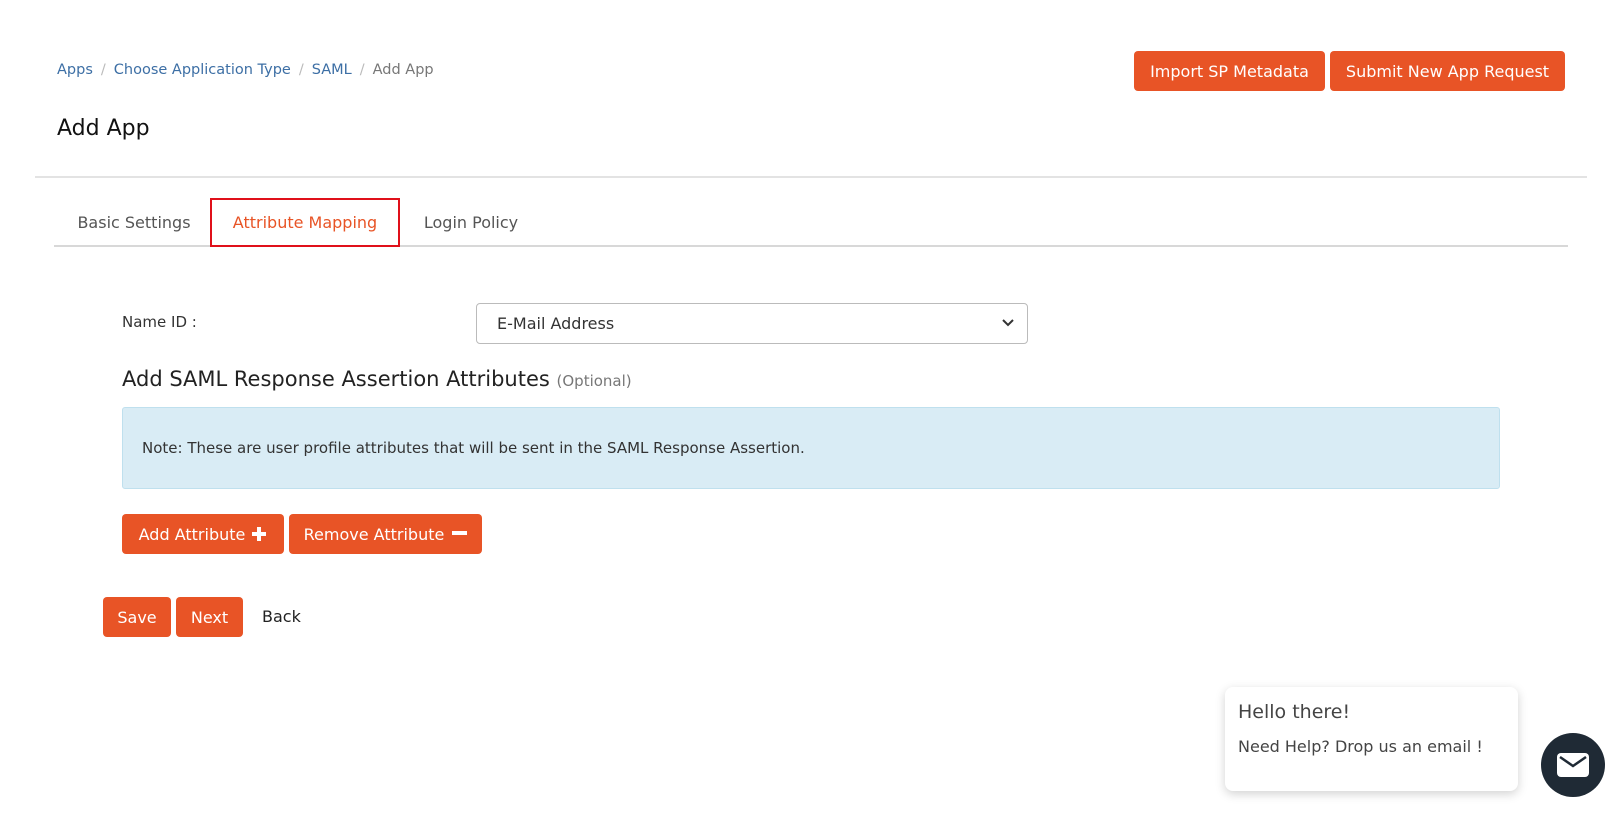  I want to click on breadcrumb-current: Add App, so click(403, 70).